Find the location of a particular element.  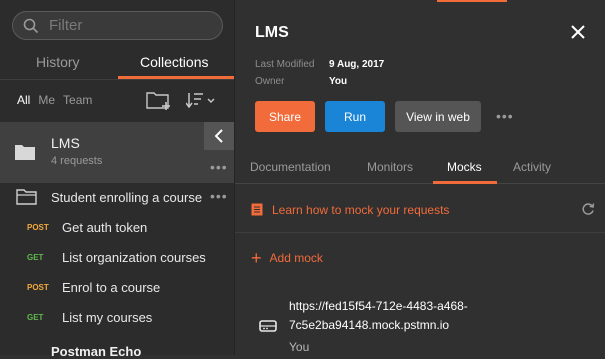

search-box is located at coordinates (117, 25).